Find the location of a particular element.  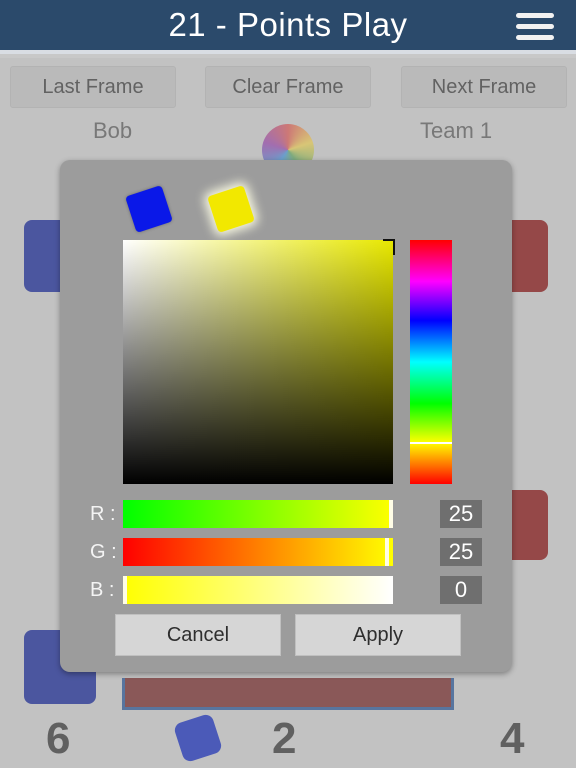

hue-slider is located at coordinates (431, 362).